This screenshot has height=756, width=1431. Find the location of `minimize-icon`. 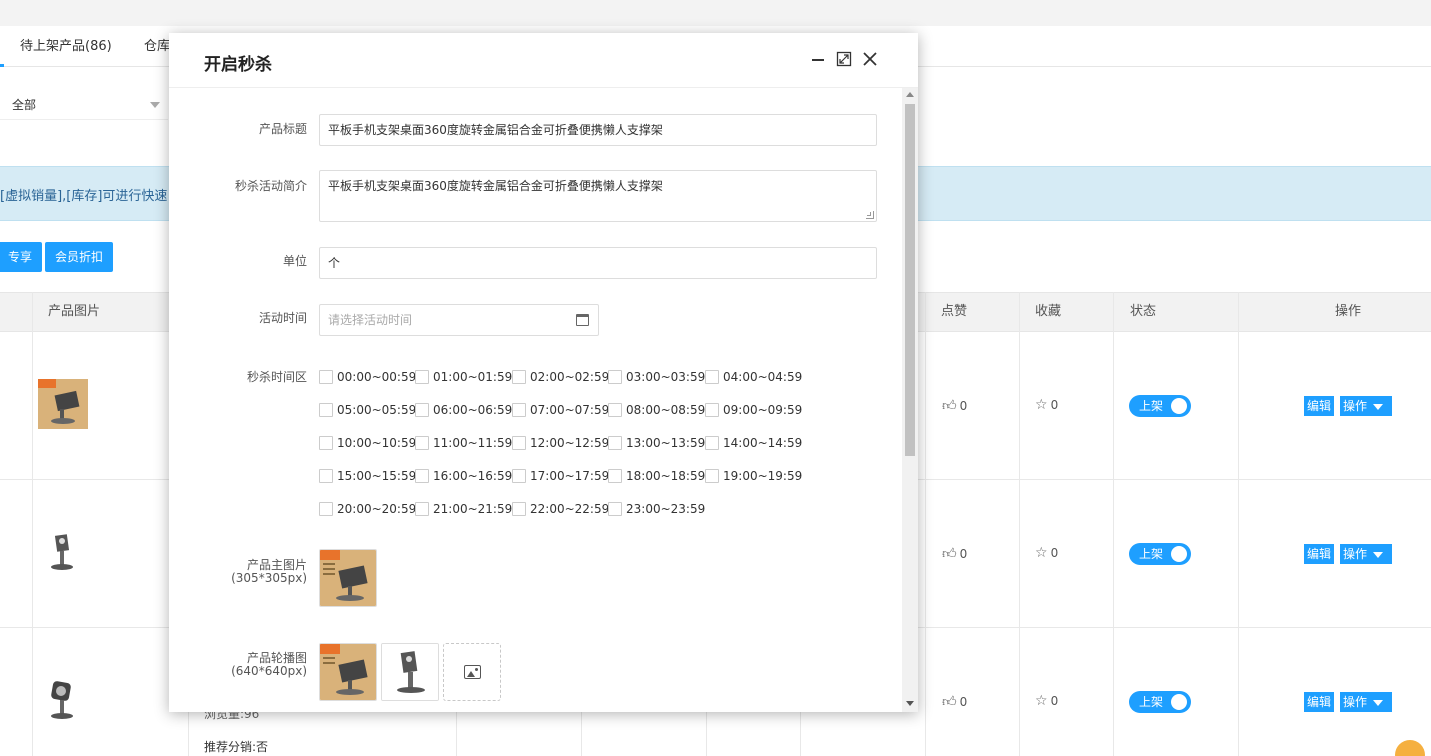

minimize-icon is located at coordinates (818, 59).